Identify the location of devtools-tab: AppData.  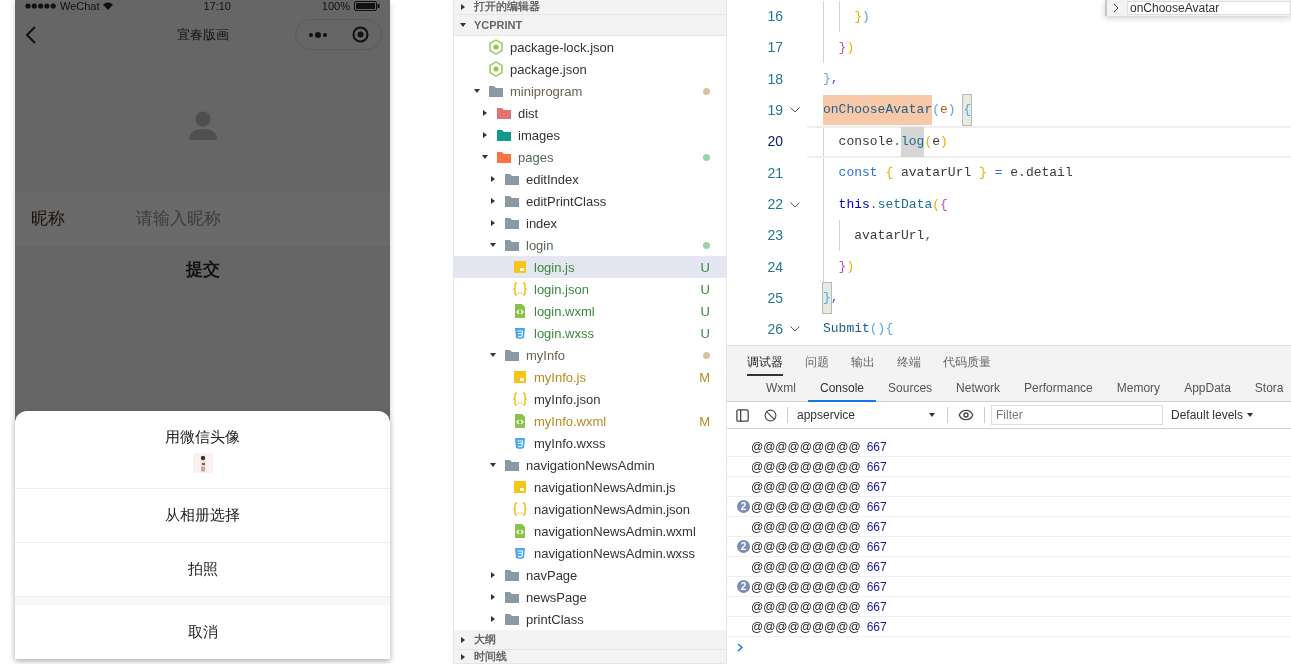
(1207, 388).